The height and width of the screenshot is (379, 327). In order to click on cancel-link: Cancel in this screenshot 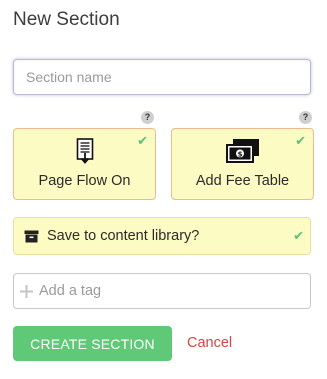, I will do `click(209, 343)`.